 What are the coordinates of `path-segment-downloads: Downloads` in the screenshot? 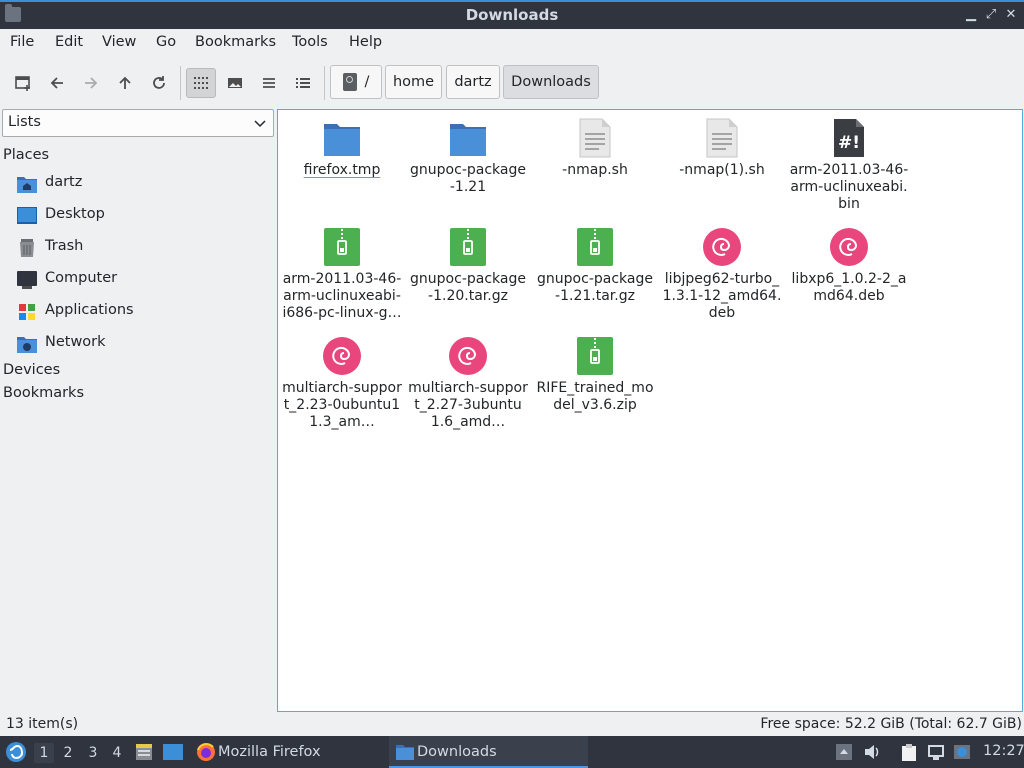 It's located at (551, 82).